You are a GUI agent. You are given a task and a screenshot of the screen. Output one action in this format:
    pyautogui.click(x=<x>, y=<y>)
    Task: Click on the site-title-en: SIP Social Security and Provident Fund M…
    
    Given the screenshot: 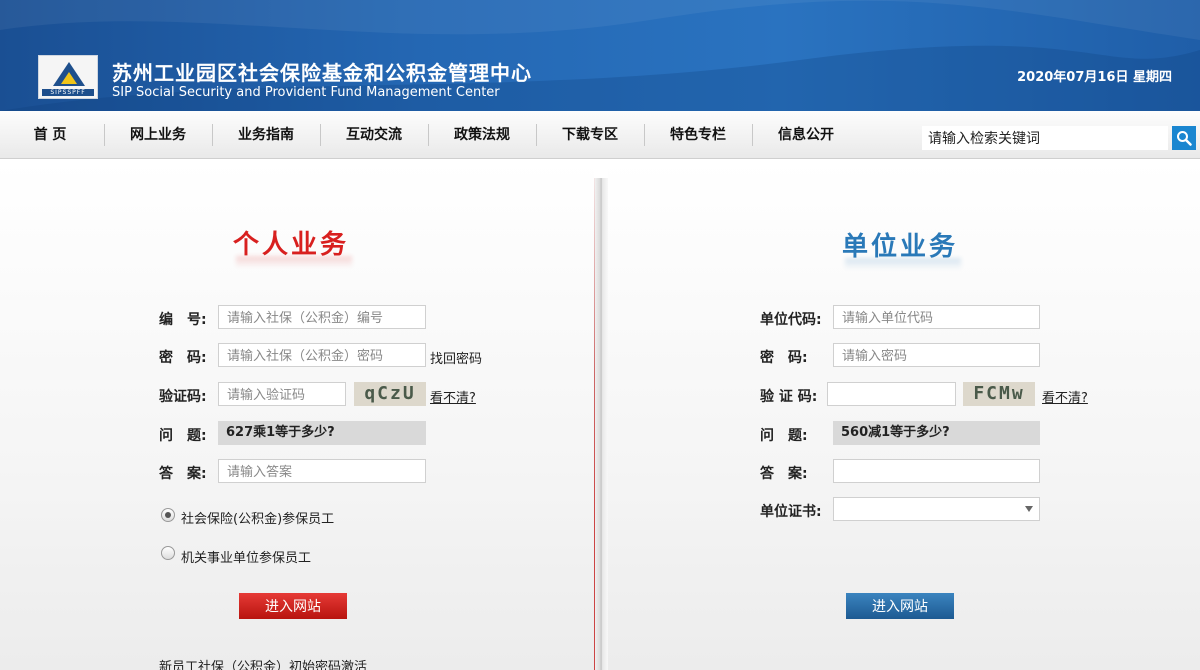 What is the action you would take?
    pyautogui.click(x=306, y=92)
    